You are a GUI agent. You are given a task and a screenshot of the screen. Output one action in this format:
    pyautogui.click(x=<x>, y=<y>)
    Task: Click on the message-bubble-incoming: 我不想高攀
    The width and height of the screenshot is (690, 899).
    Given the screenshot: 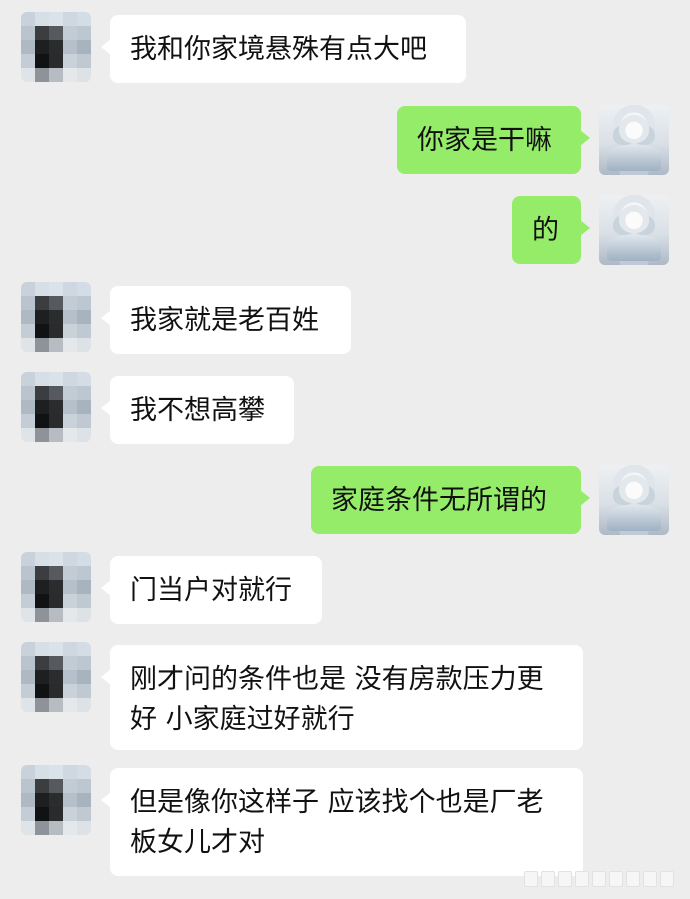 What is the action you would take?
    pyautogui.click(x=197, y=410)
    